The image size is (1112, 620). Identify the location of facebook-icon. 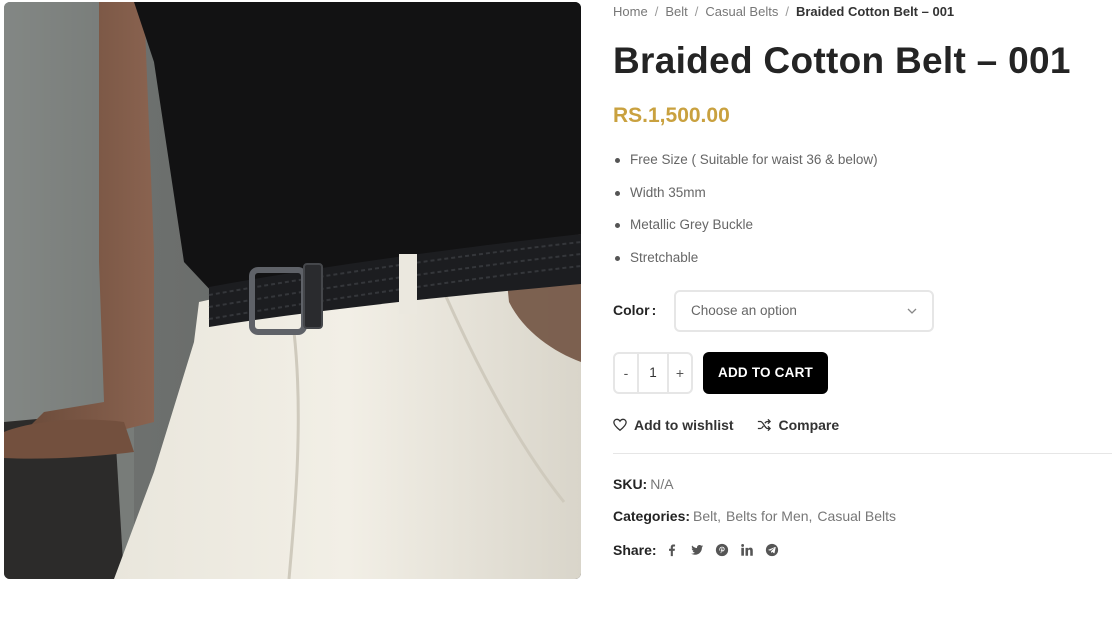
(672, 550).